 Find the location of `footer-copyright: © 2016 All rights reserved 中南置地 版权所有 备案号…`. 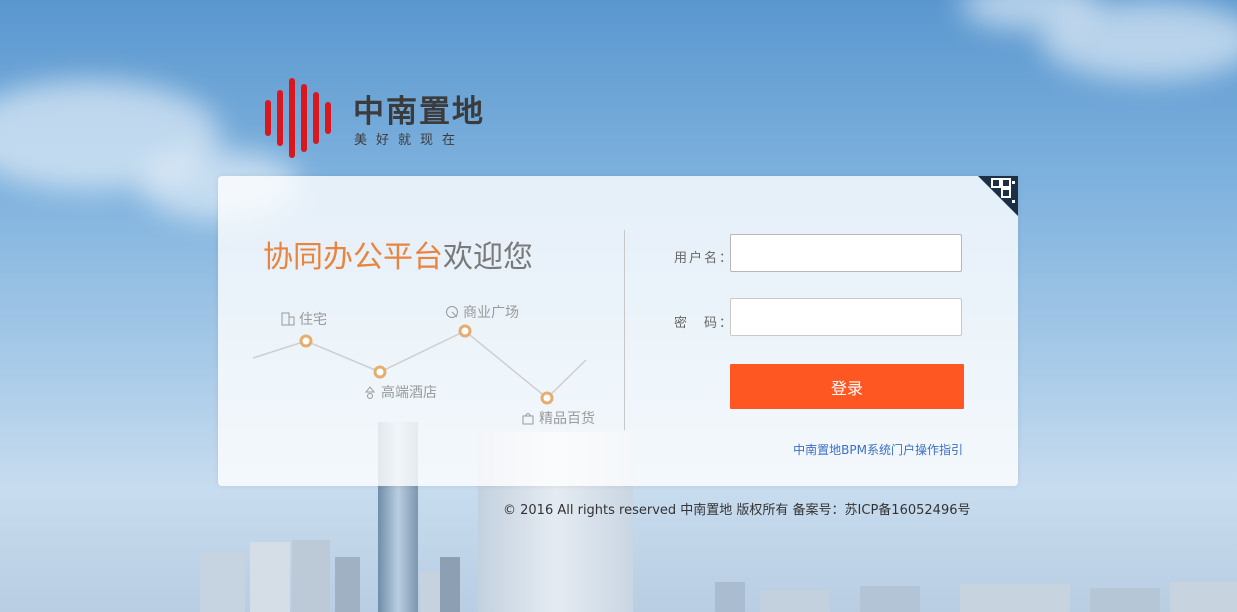

footer-copyright: © 2016 All rights reserved 中南置地 版权所有 备案号… is located at coordinates (737, 510).